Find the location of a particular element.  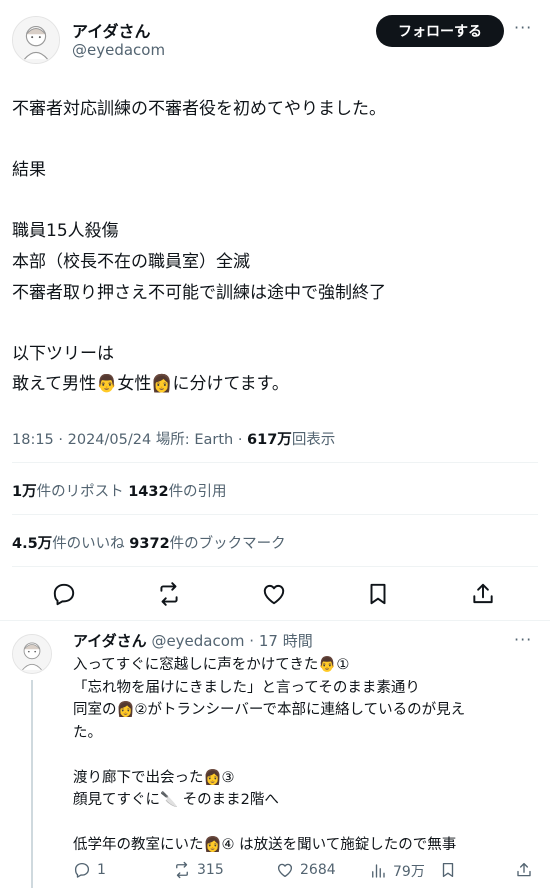

location: Earth is located at coordinates (214, 440).